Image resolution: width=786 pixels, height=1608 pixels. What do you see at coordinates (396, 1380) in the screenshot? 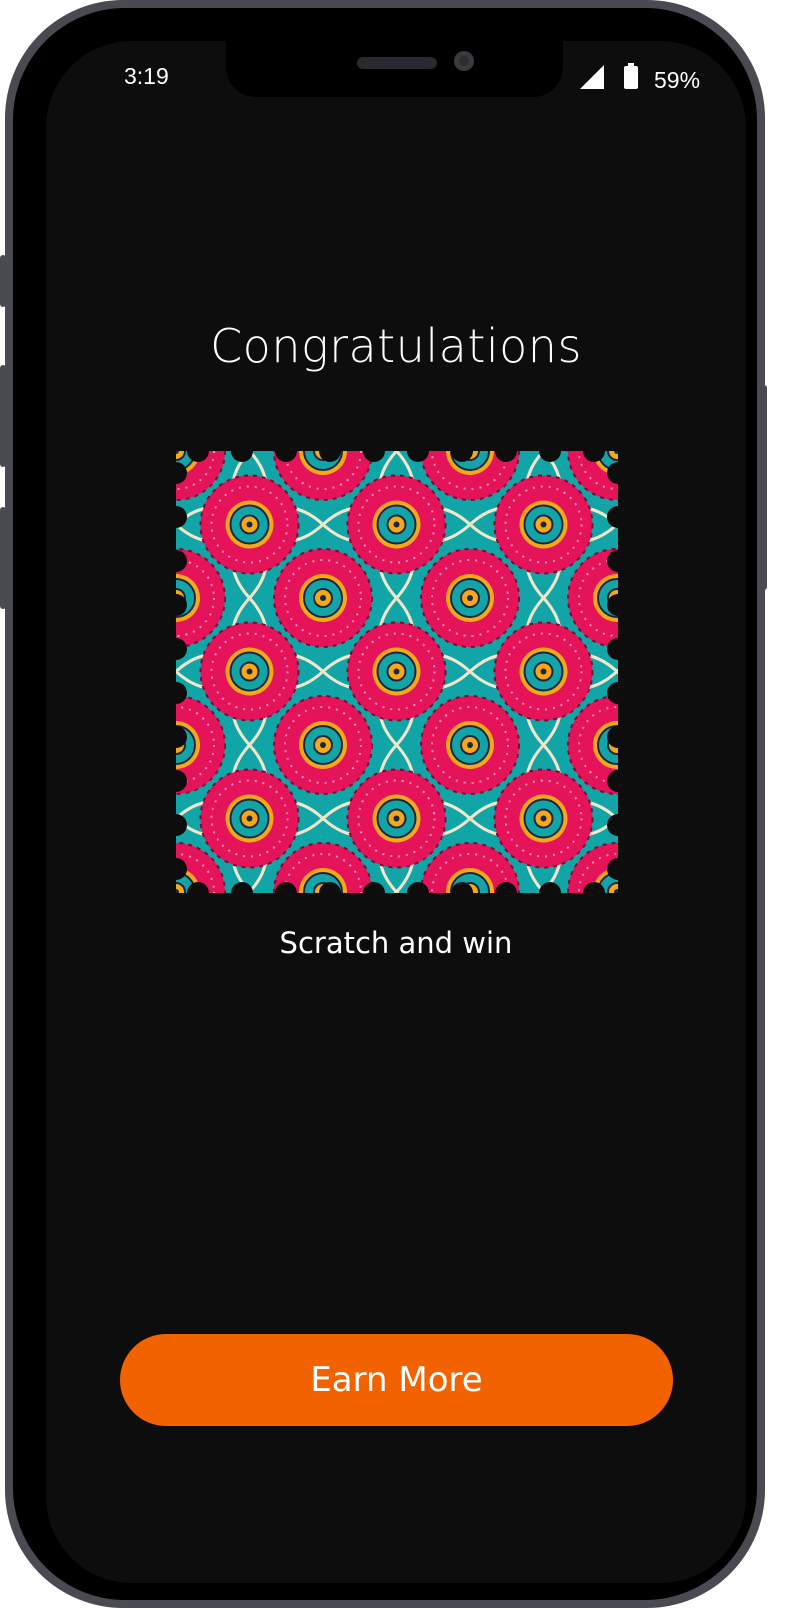
I see `earn-more-button: Earn More` at bounding box center [396, 1380].